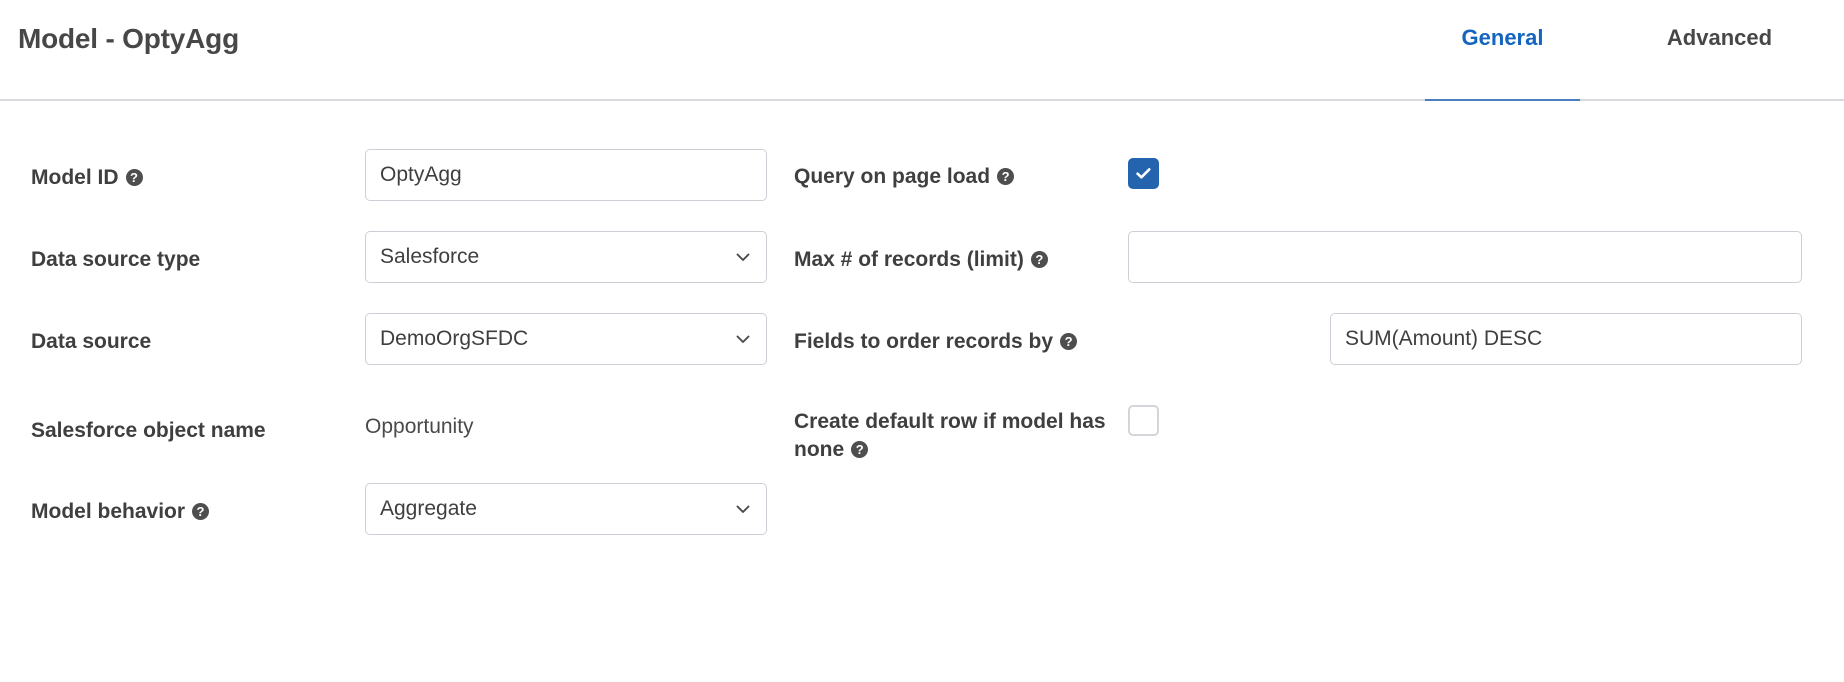  I want to click on help-icon-max-records: ?, so click(1039, 259).